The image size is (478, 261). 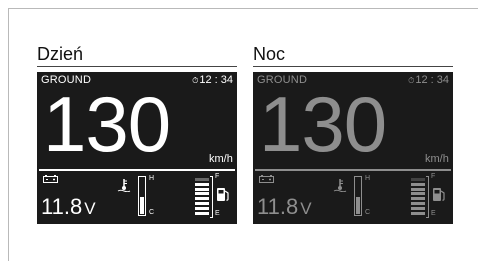 I want to click on panel-title: Dzień, so click(x=60, y=54).